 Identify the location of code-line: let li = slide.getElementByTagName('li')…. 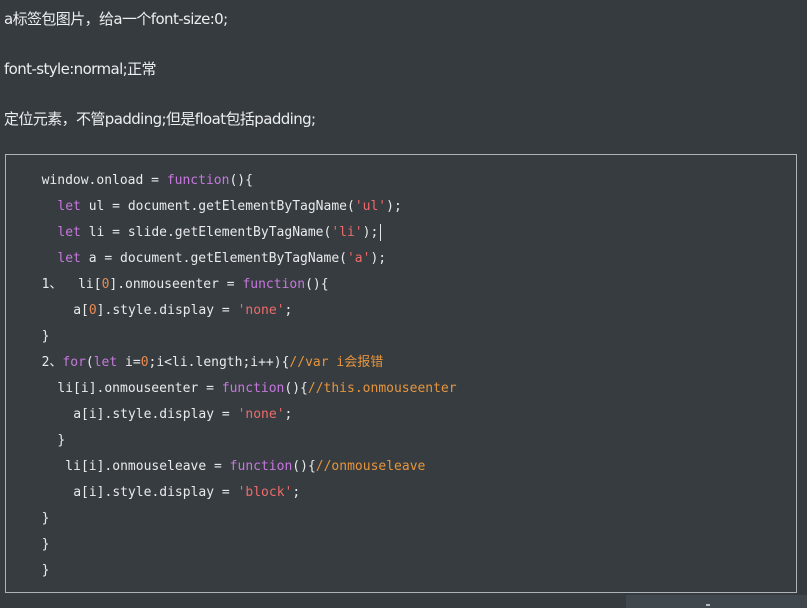
(231, 233).